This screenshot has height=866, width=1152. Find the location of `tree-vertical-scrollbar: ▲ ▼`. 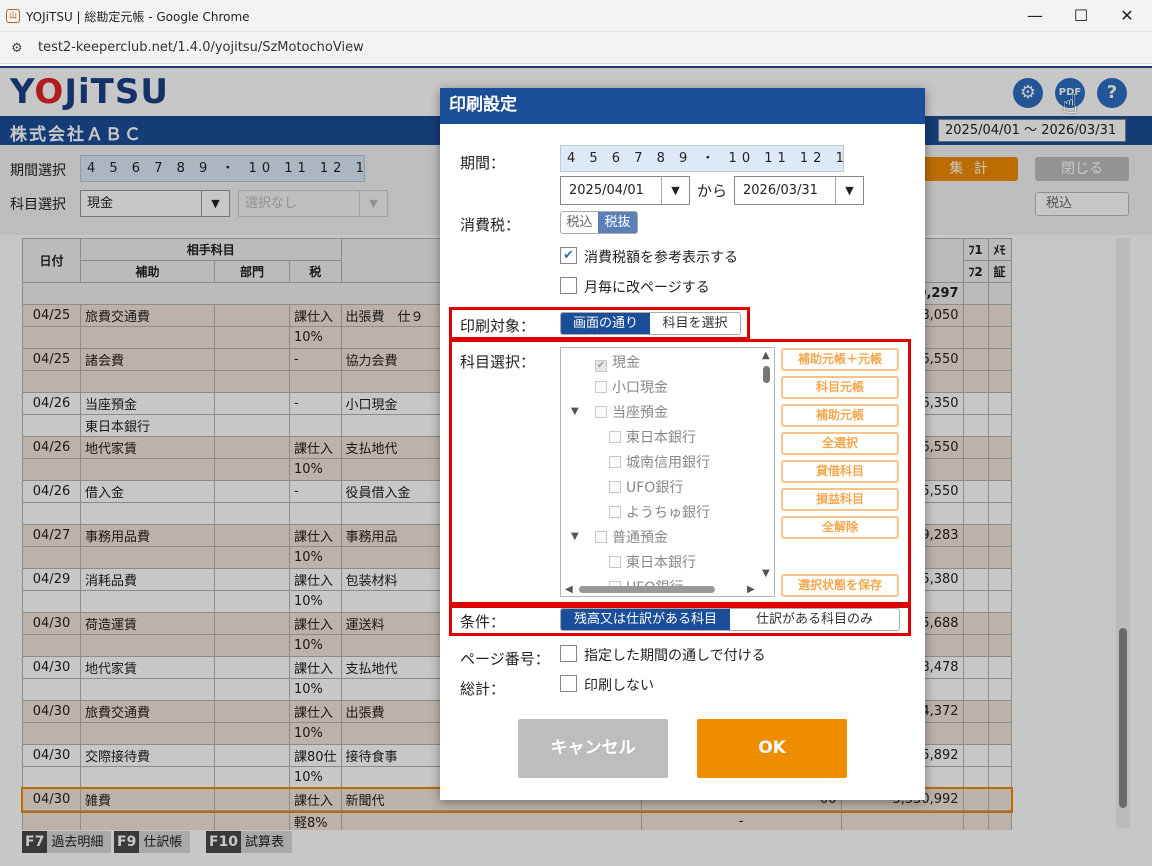

tree-vertical-scrollbar: ▲ ▼ is located at coordinates (767, 465).